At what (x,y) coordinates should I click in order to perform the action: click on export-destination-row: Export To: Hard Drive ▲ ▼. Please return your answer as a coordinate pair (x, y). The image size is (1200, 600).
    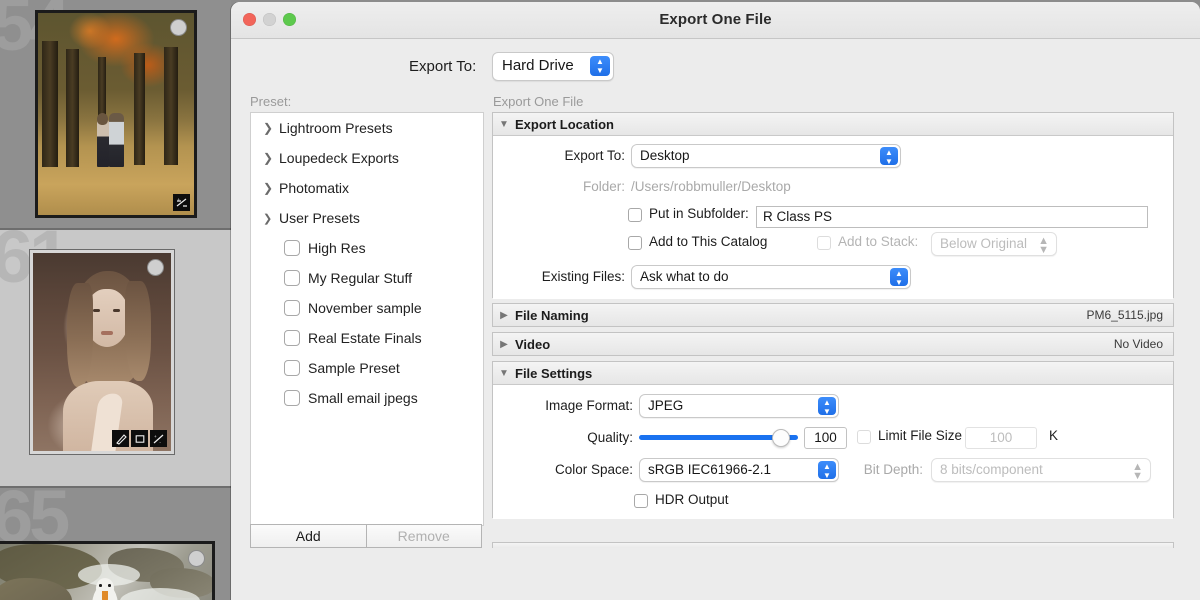
    Looking at the image, I should click on (715, 68).